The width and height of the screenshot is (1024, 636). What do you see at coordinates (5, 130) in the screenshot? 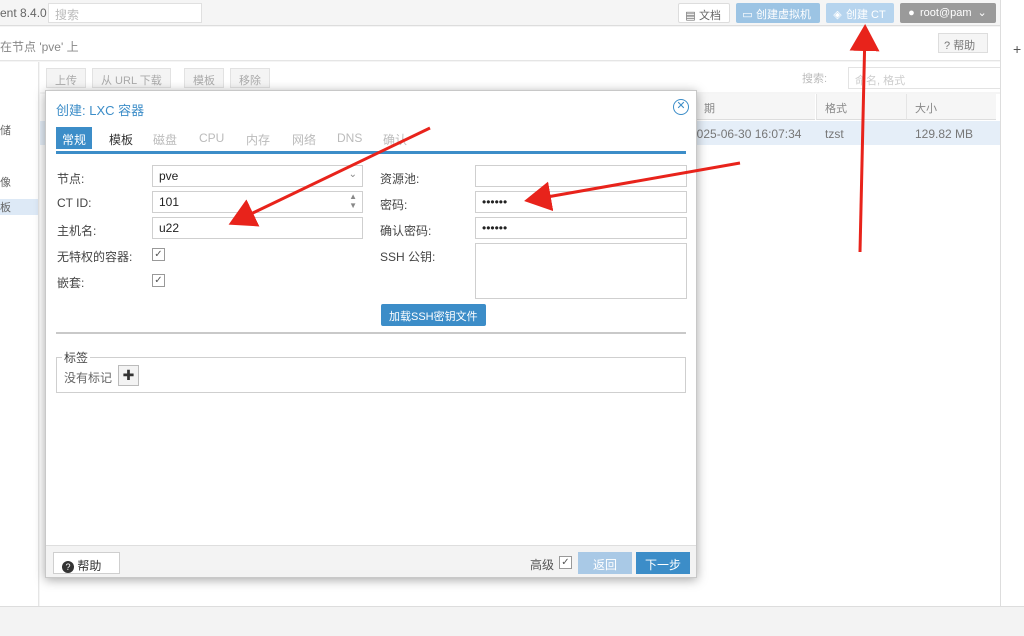
I see `tree-item-storage: 储` at bounding box center [5, 130].